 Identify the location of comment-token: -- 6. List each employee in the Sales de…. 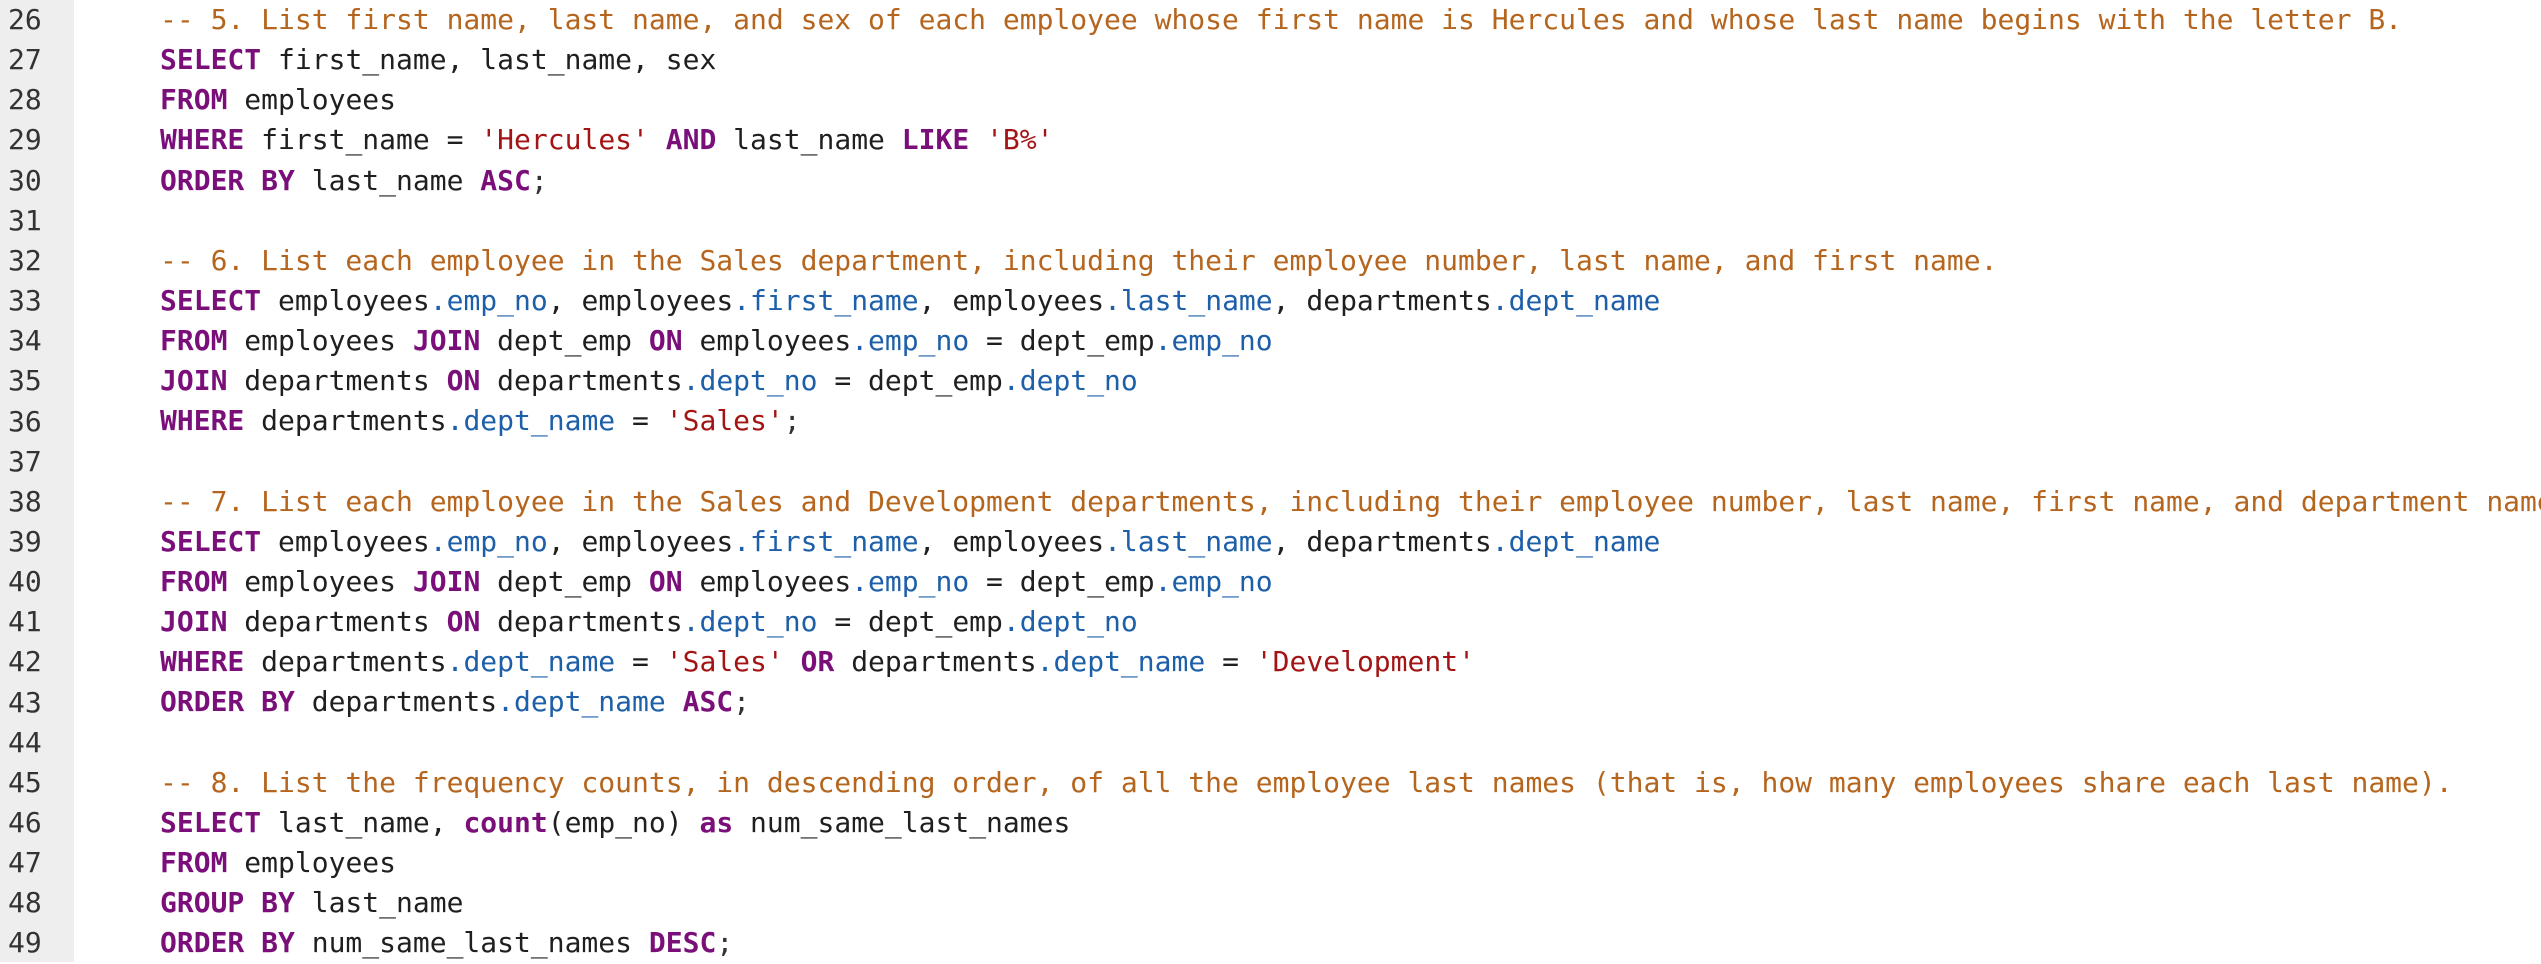
(1079, 260).